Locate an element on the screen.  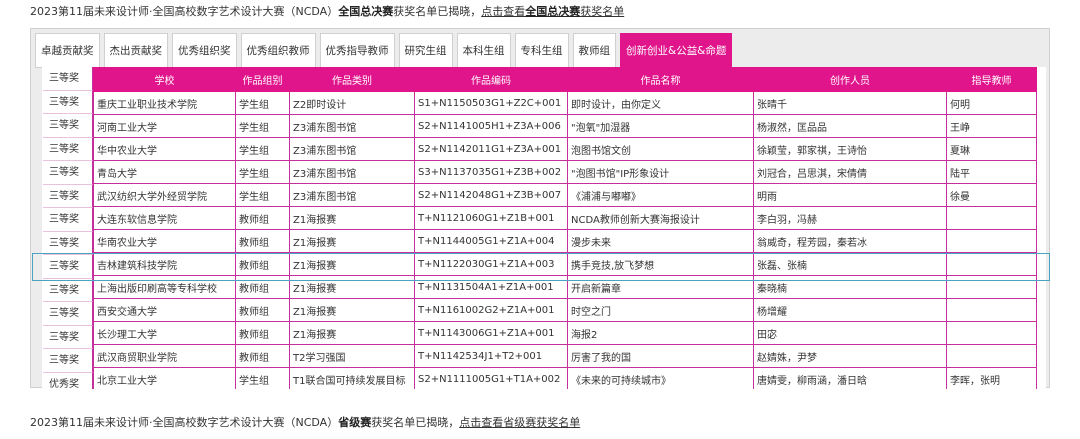
tab-5: 研究生组 is located at coordinates (425, 50).